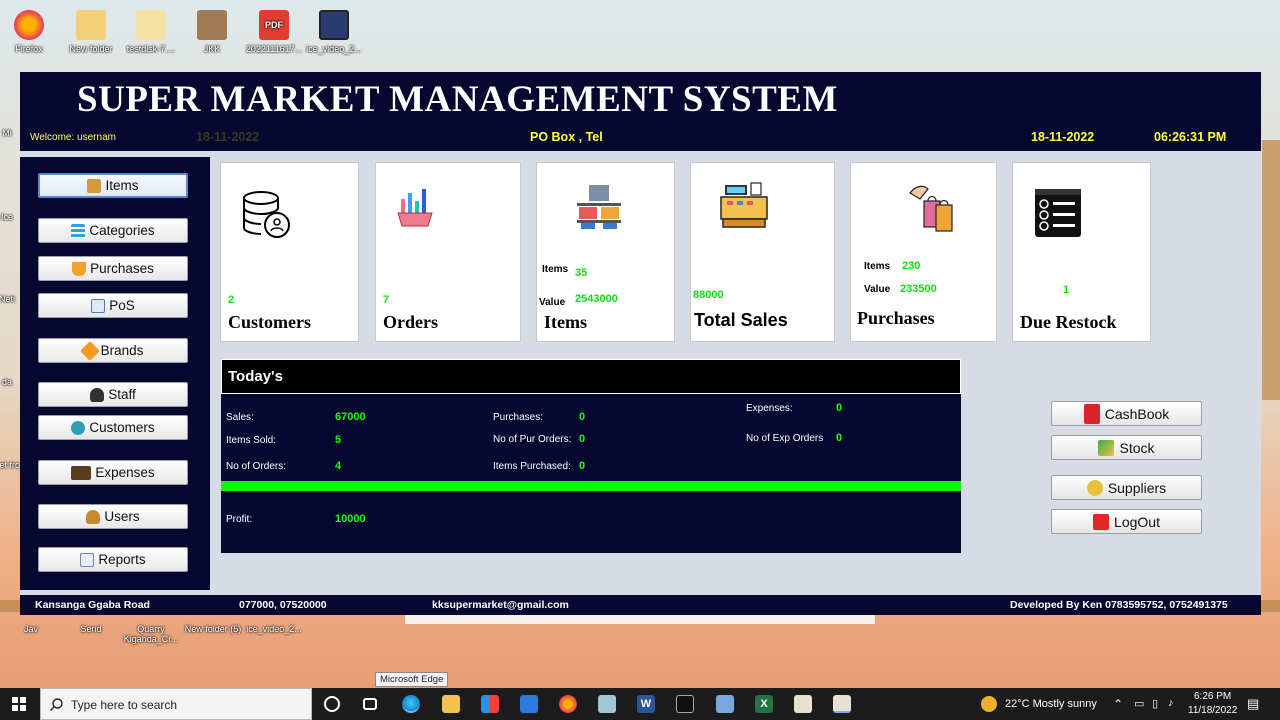 The height and width of the screenshot is (720, 1280). Describe the element at coordinates (31, 629) in the screenshot. I see `desktop-icon-jav: Jav` at that location.